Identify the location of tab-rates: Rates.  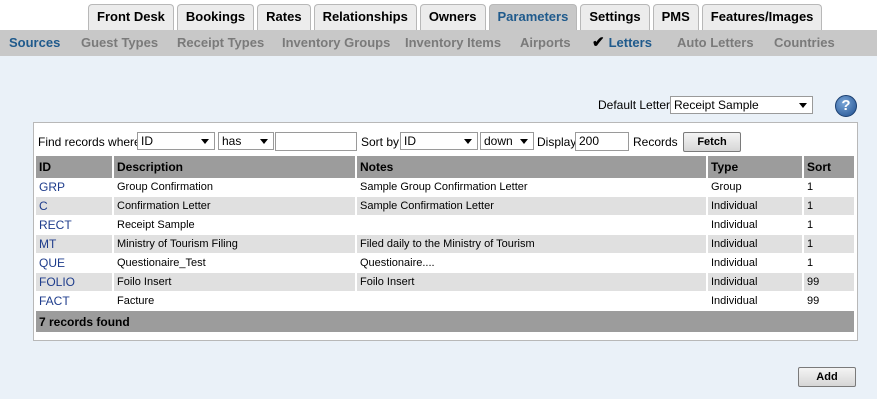
(284, 17).